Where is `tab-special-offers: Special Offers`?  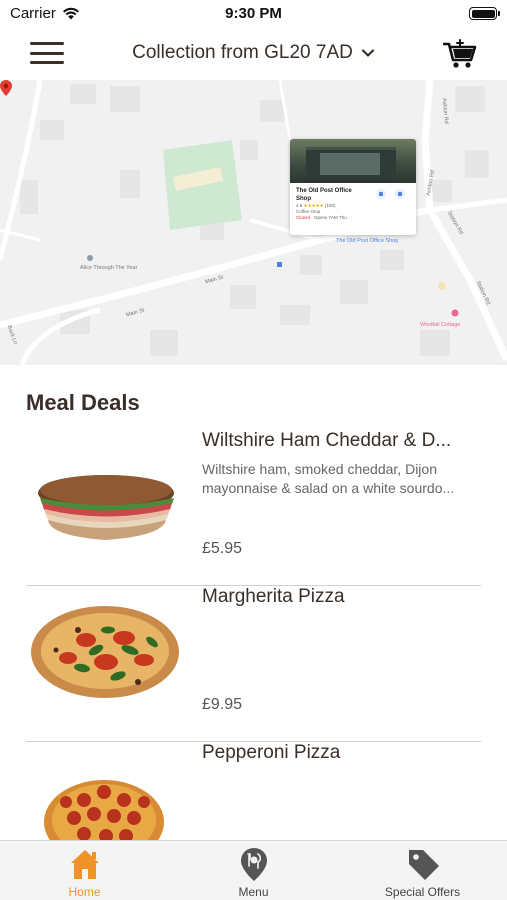 tab-special-offers: Special Offers is located at coordinates (422, 870).